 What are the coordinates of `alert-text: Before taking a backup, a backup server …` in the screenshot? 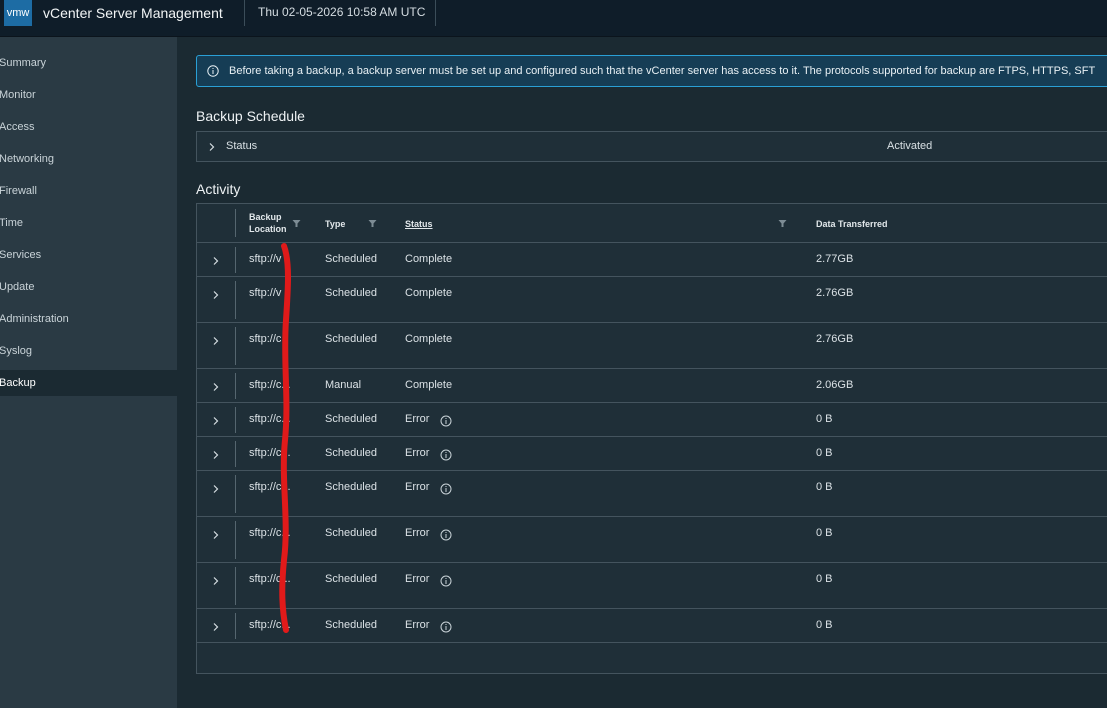 It's located at (662, 71).